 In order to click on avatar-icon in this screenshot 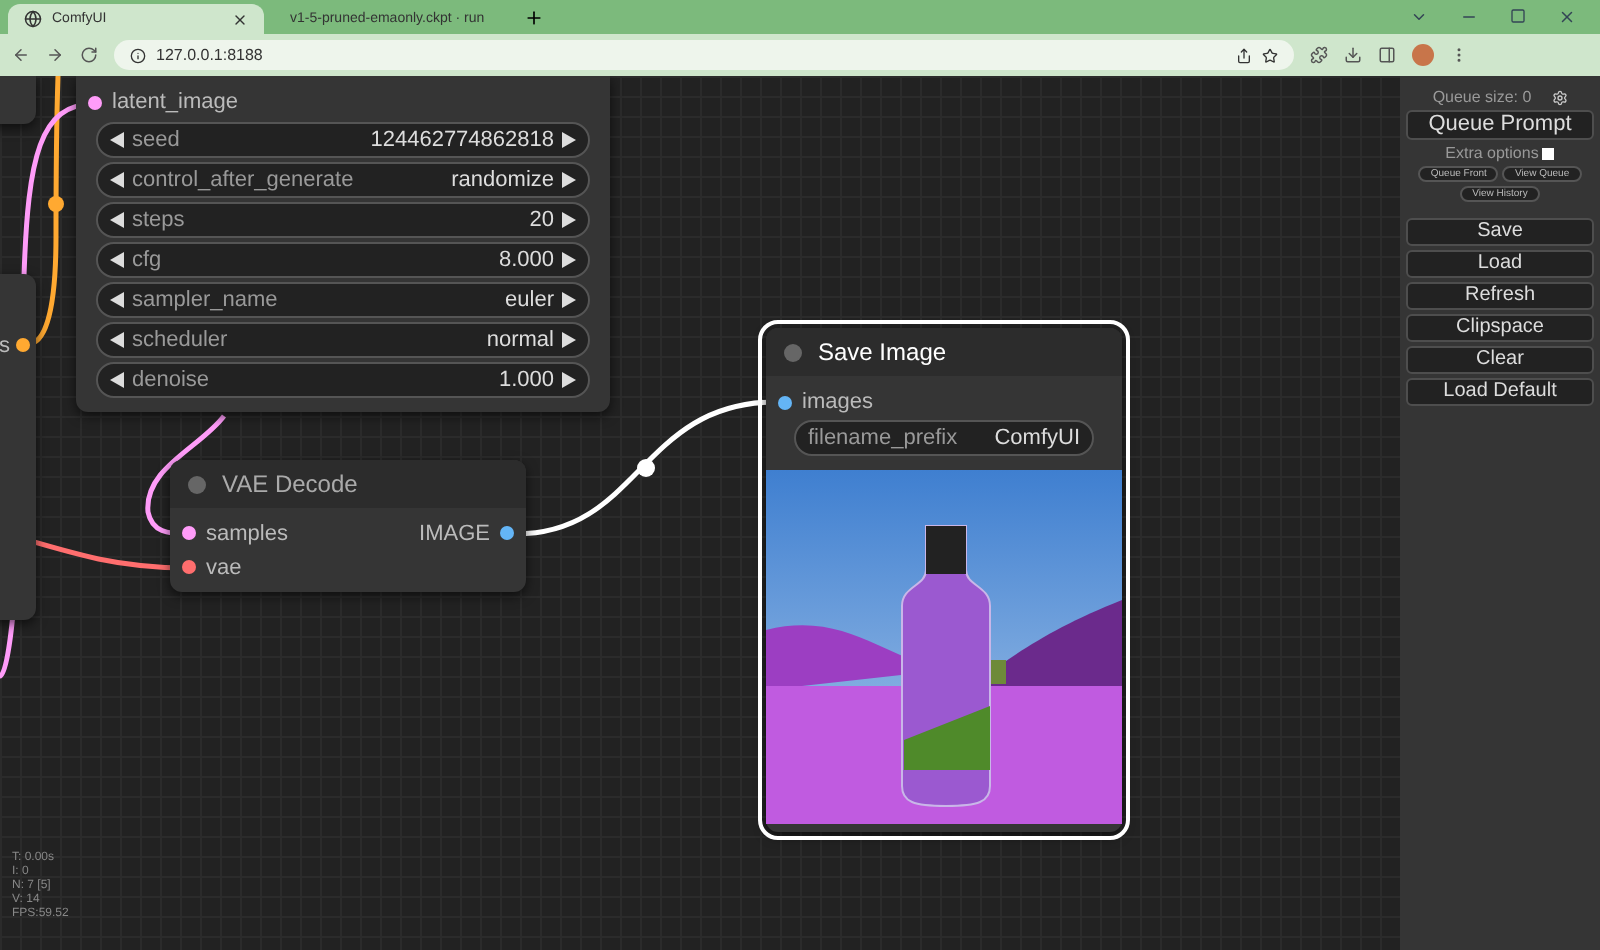, I will do `click(1423, 55)`.